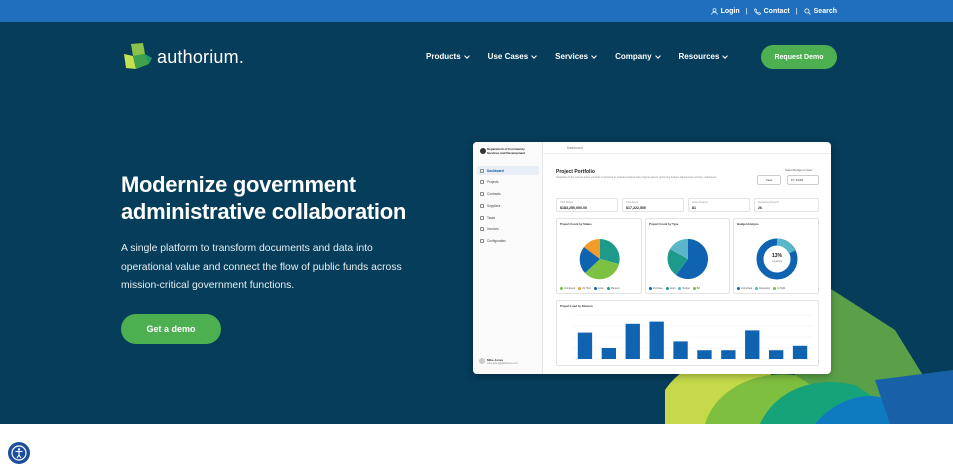  Describe the element at coordinates (686, 288) in the screenshot. I see `legend-label: Budget` at that location.